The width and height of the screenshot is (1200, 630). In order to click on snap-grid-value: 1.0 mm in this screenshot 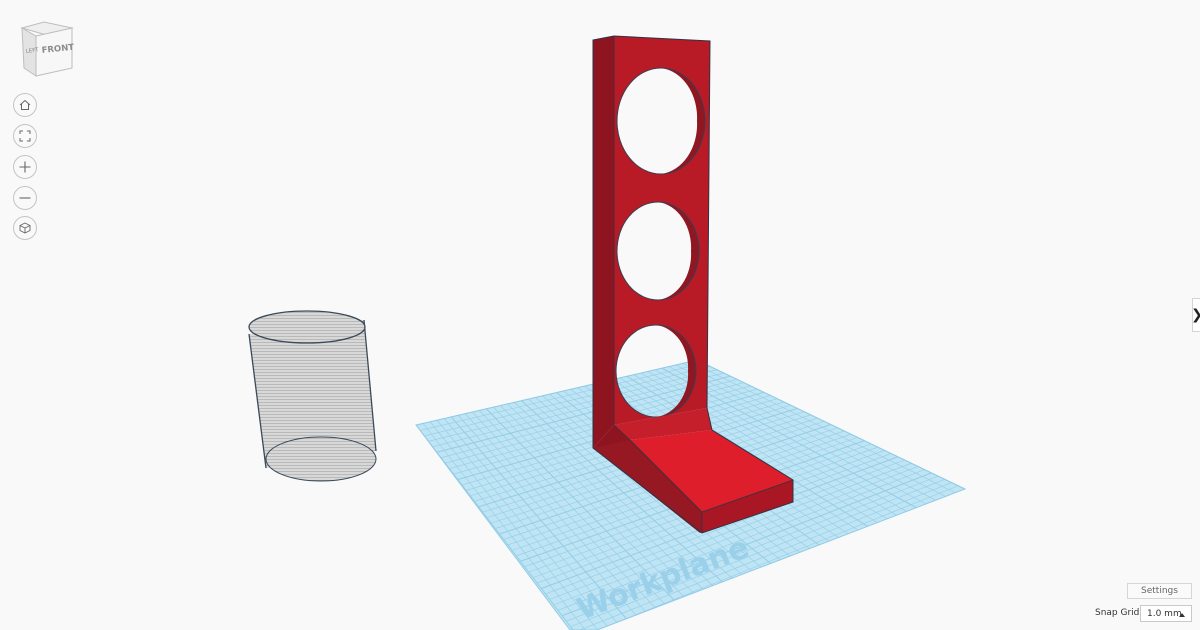, I will do `click(1164, 613)`.